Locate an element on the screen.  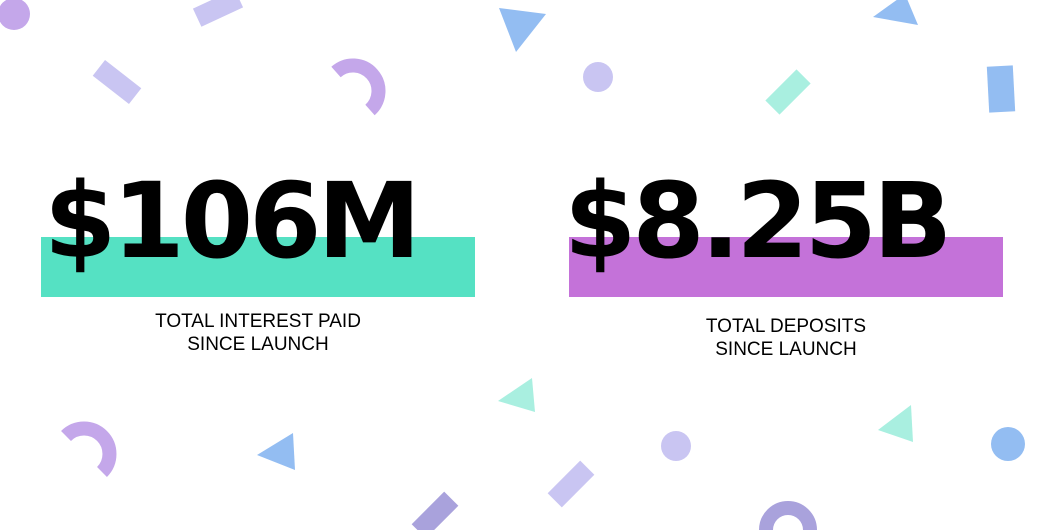
stat-value: $106M is located at coordinates (232, 221).